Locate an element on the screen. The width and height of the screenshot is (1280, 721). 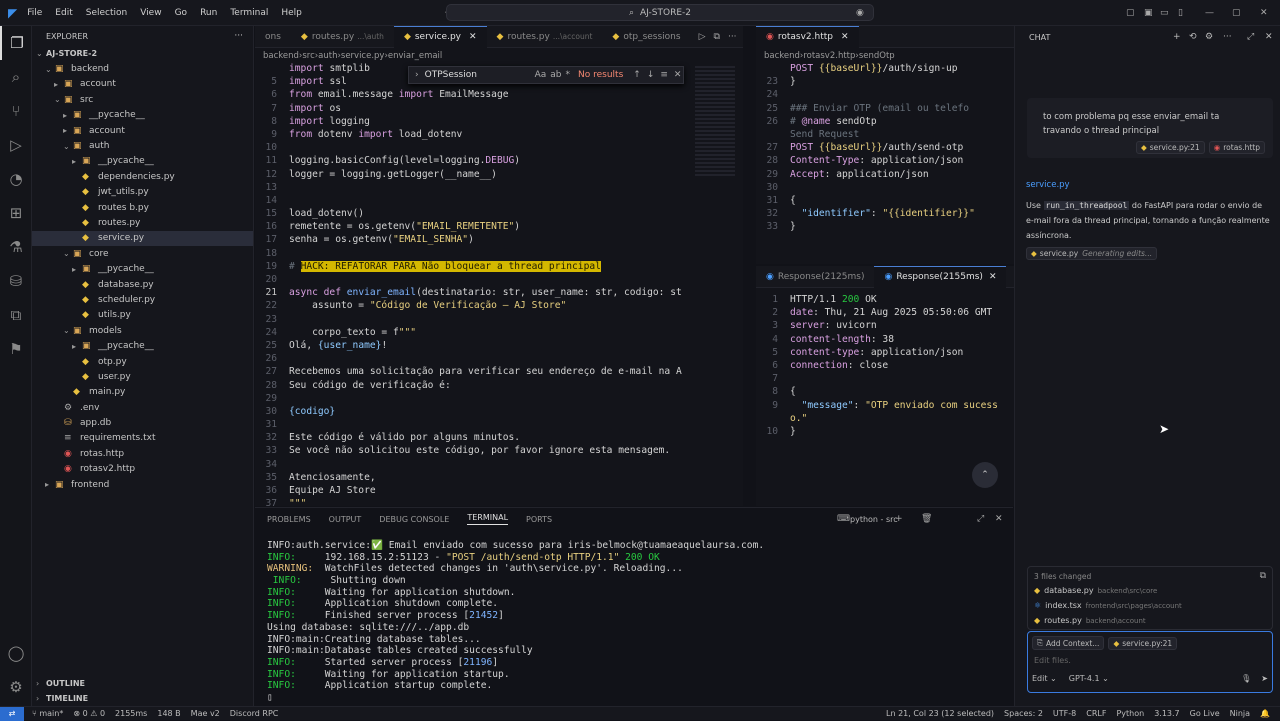
file-item: ◆ routes.py is located at coordinates (142, 222).